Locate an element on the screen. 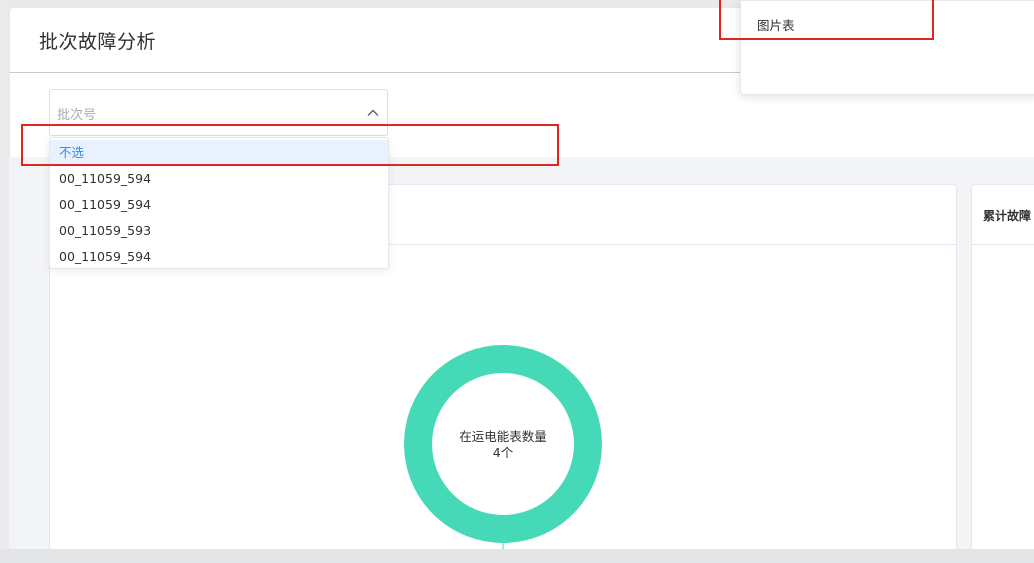  dropdown-option: 00_11059_593 is located at coordinates (219, 231).